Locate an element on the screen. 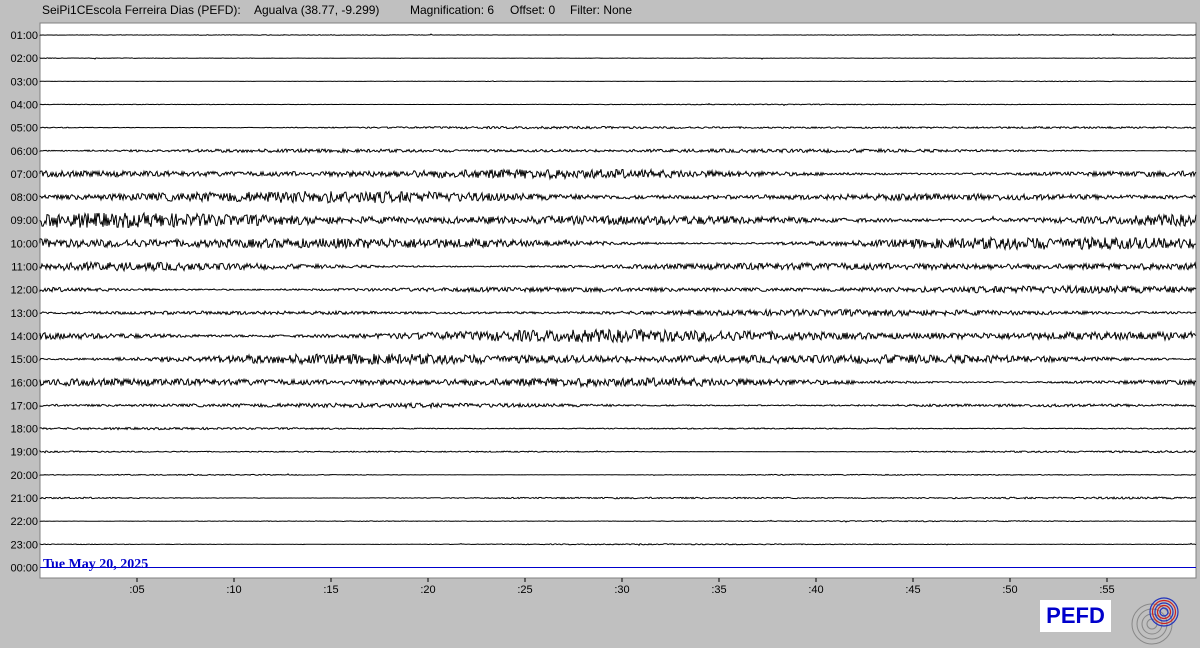 Image resolution: width=1200 pixels, height=648 pixels. x-tick-label: :25 is located at coordinates (524, 590).